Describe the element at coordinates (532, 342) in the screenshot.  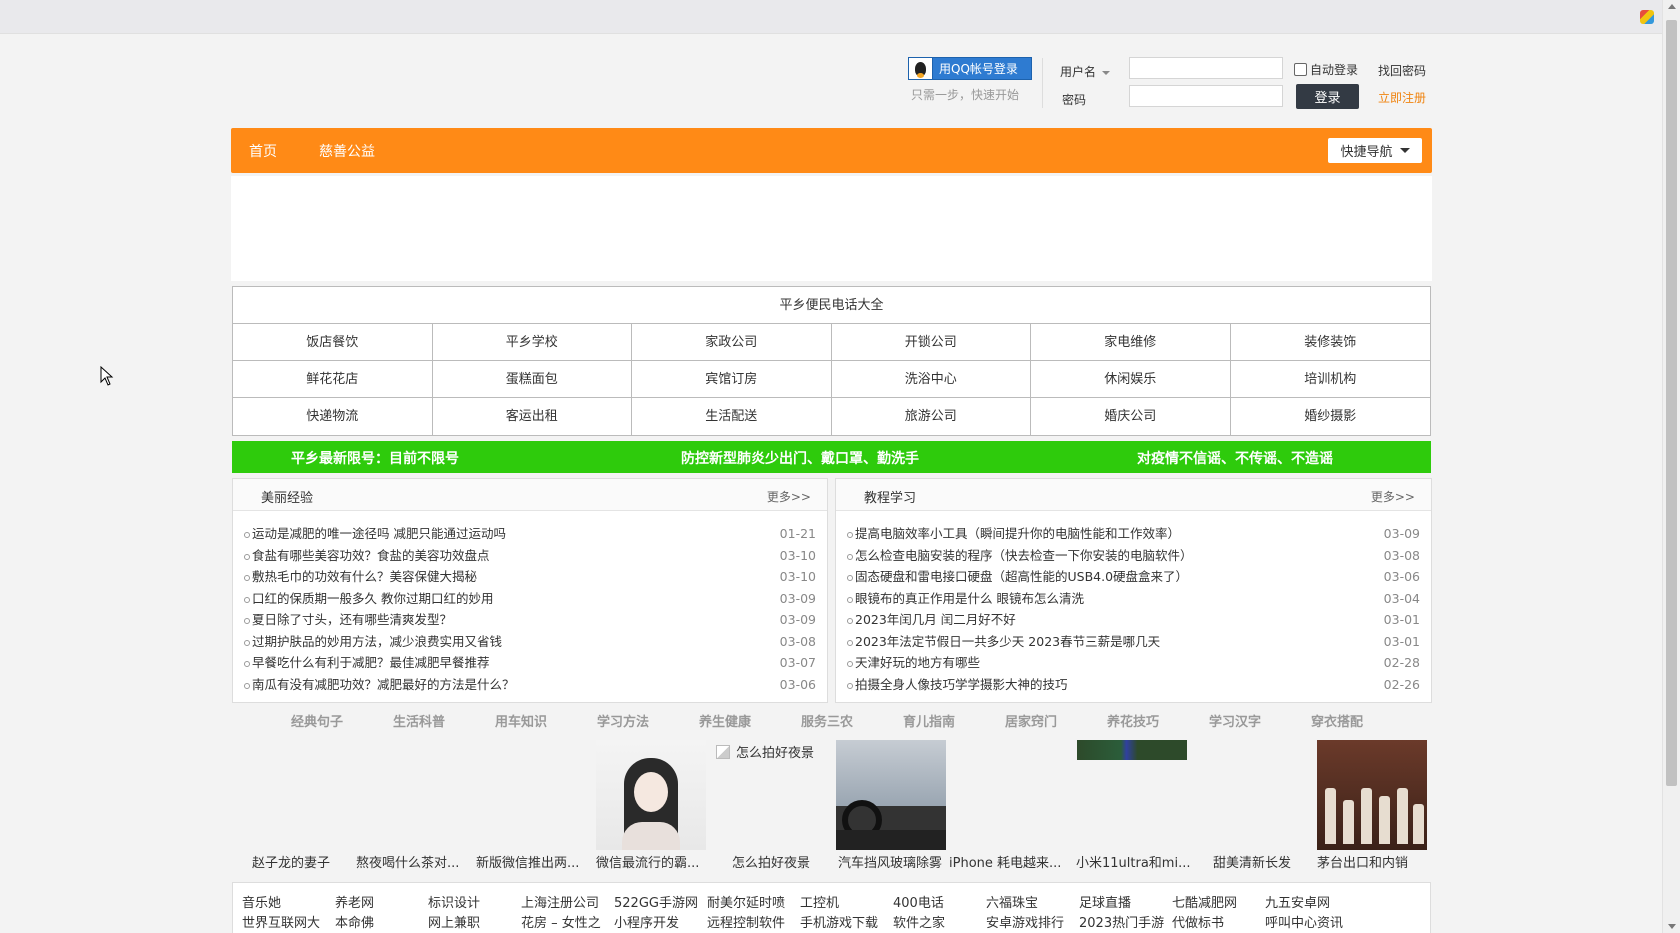
I see `directory-link: 平乡学校` at that location.